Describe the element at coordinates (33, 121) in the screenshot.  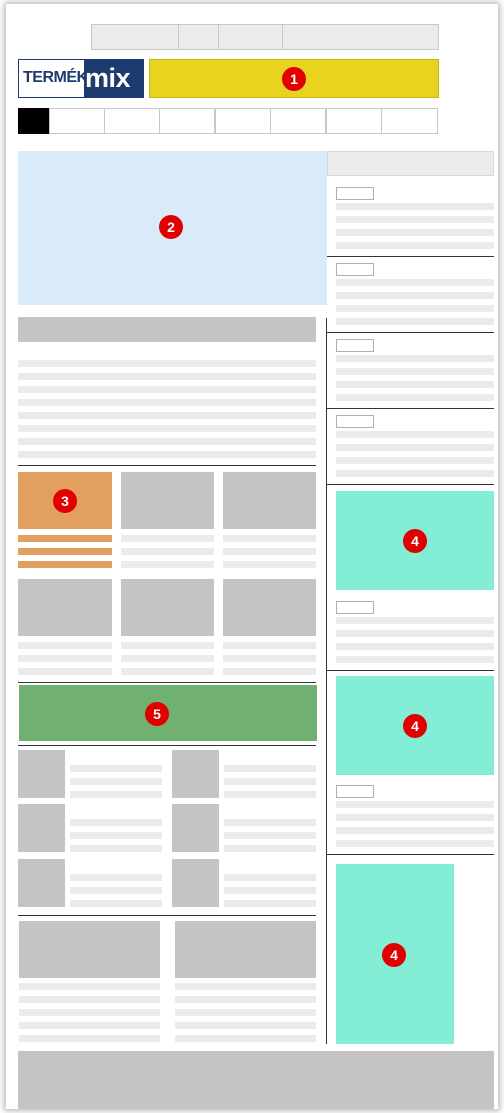
I see `nav-item-home` at that location.